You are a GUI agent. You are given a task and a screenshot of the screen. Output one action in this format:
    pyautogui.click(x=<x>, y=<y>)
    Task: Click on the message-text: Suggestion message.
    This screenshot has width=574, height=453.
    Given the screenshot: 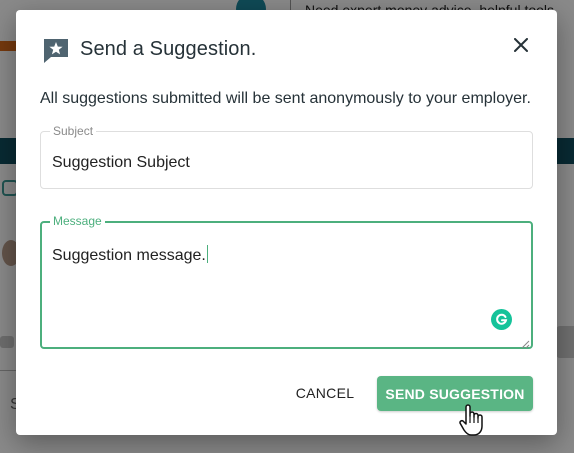 What is the action you would take?
    pyautogui.click(x=129, y=255)
    